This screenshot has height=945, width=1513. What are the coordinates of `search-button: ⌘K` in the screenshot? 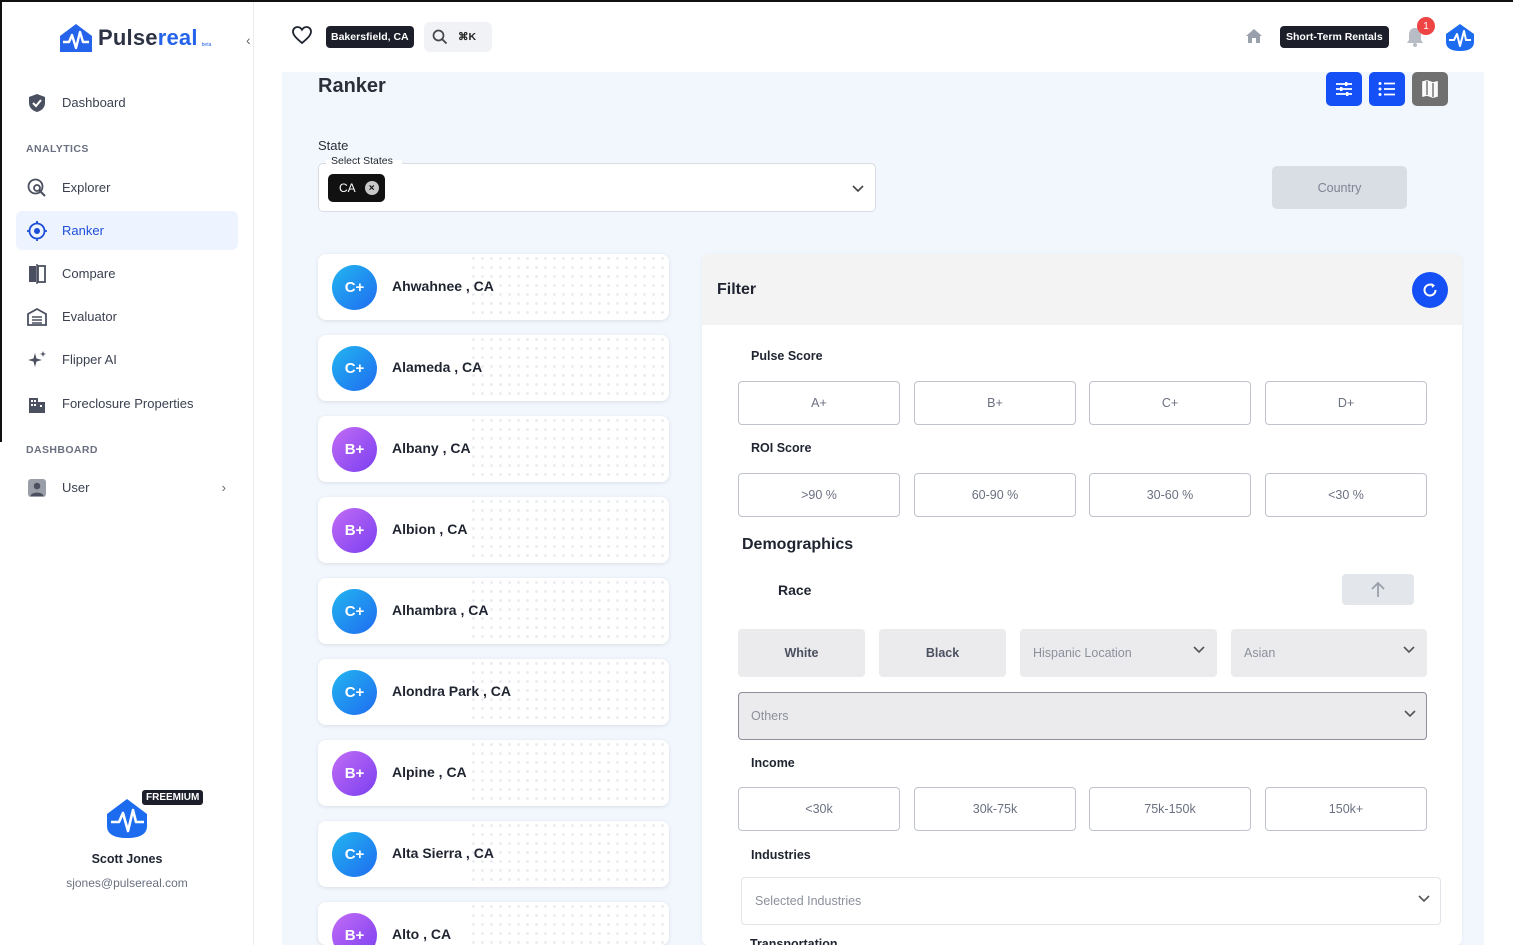 It's located at (458, 37).